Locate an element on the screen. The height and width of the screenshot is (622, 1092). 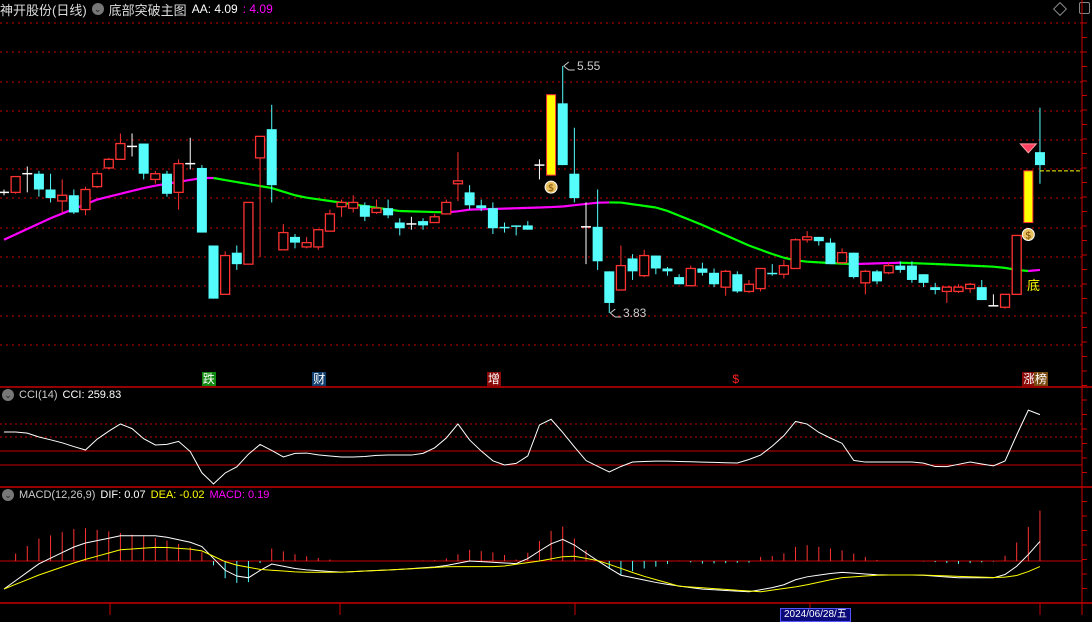
cci-line is located at coordinates (522, 447).